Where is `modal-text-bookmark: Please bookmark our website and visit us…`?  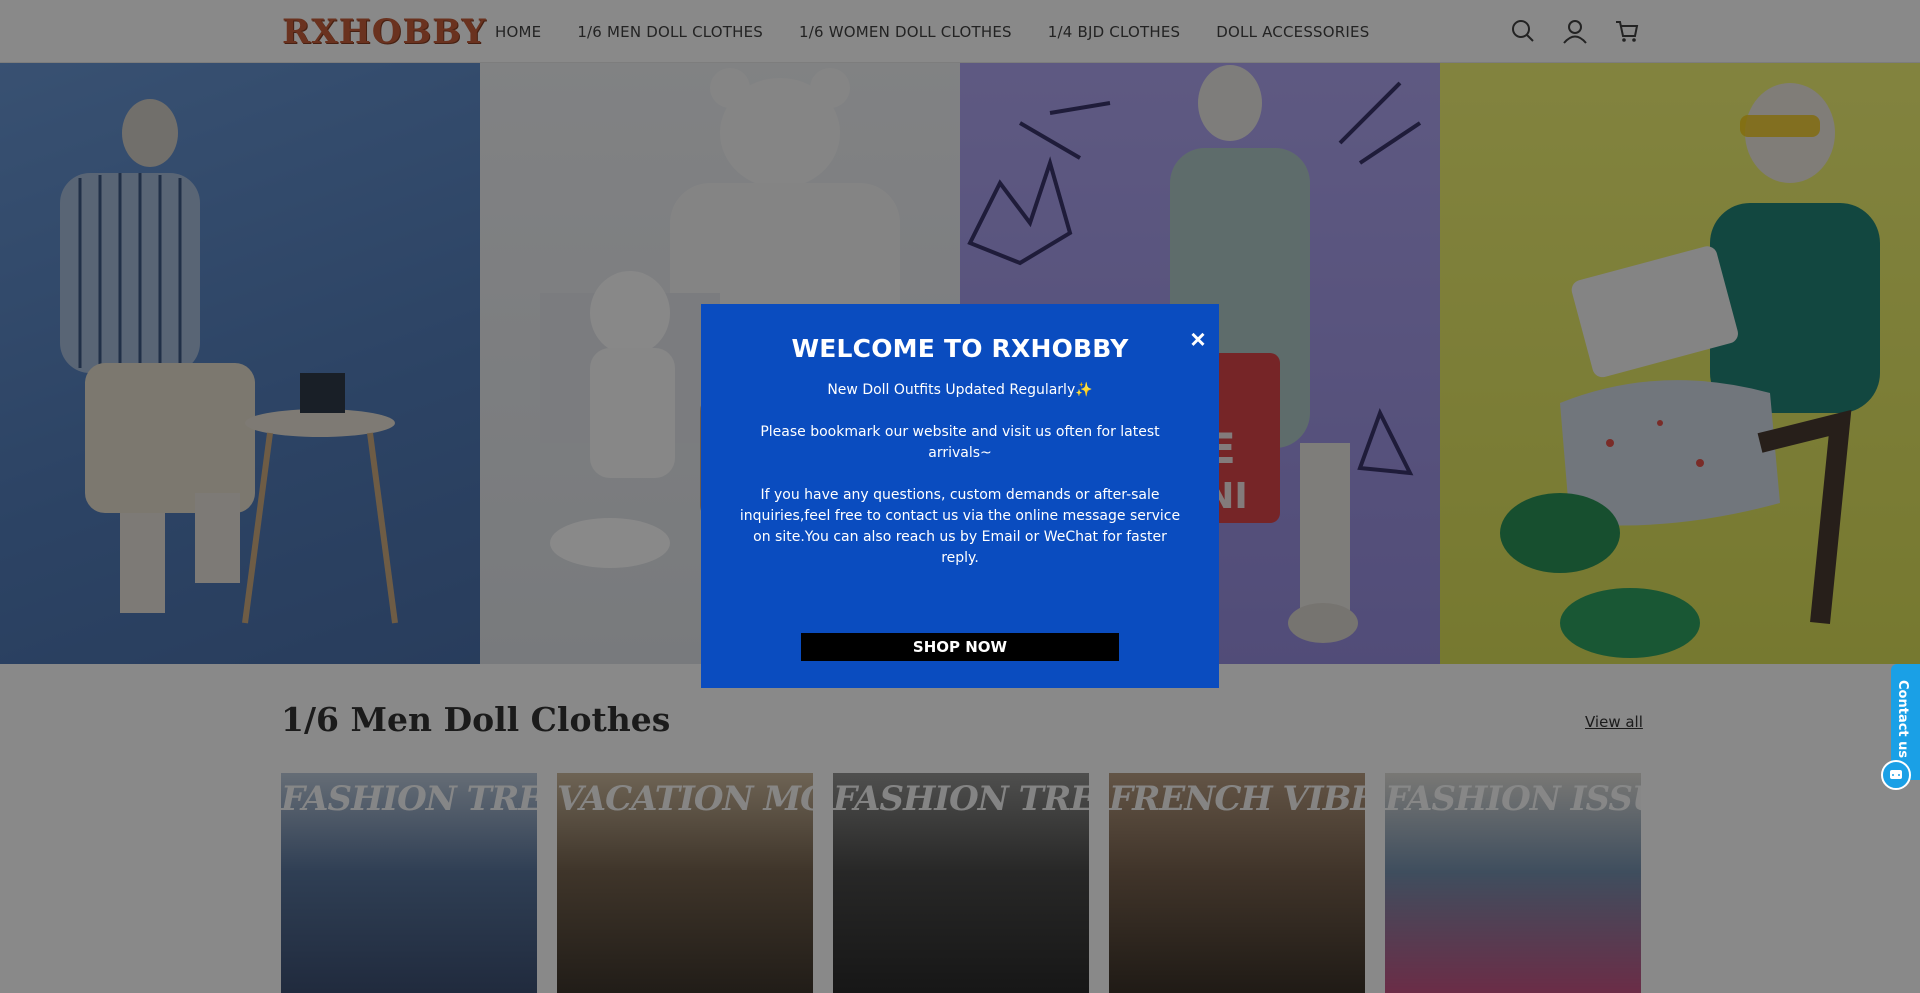
modal-text-bookmark: Please bookmark our website and visit us… is located at coordinates (960, 442).